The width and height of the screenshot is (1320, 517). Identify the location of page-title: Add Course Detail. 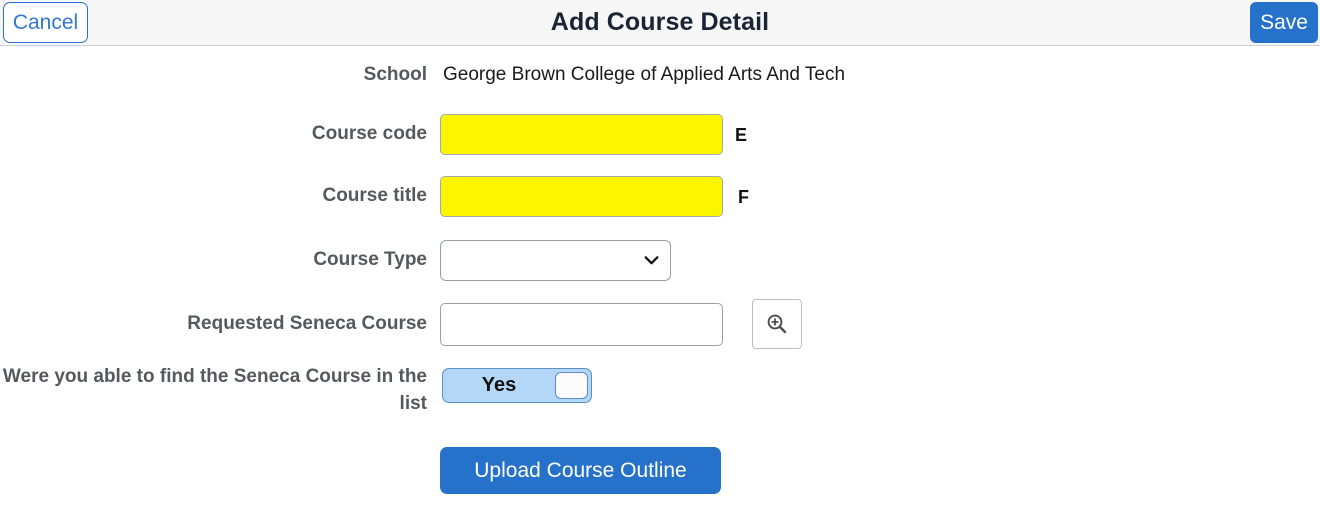
(660, 22).